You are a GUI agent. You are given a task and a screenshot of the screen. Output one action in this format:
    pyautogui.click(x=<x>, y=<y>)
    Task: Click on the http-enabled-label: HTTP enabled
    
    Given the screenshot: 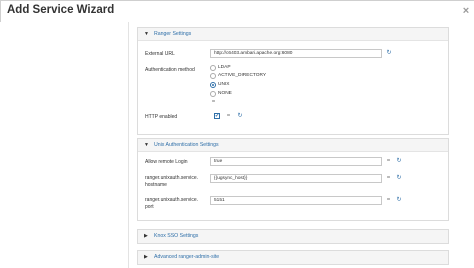 What is the action you would take?
    pyautogui.click(x=161, y=117)
    